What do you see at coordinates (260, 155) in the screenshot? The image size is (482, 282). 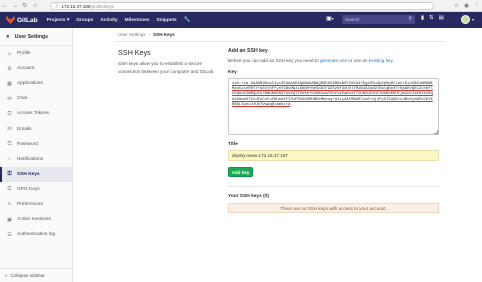 I see `title-value: deploy-www-172.16.47.167` at bounding box center [260, 155].